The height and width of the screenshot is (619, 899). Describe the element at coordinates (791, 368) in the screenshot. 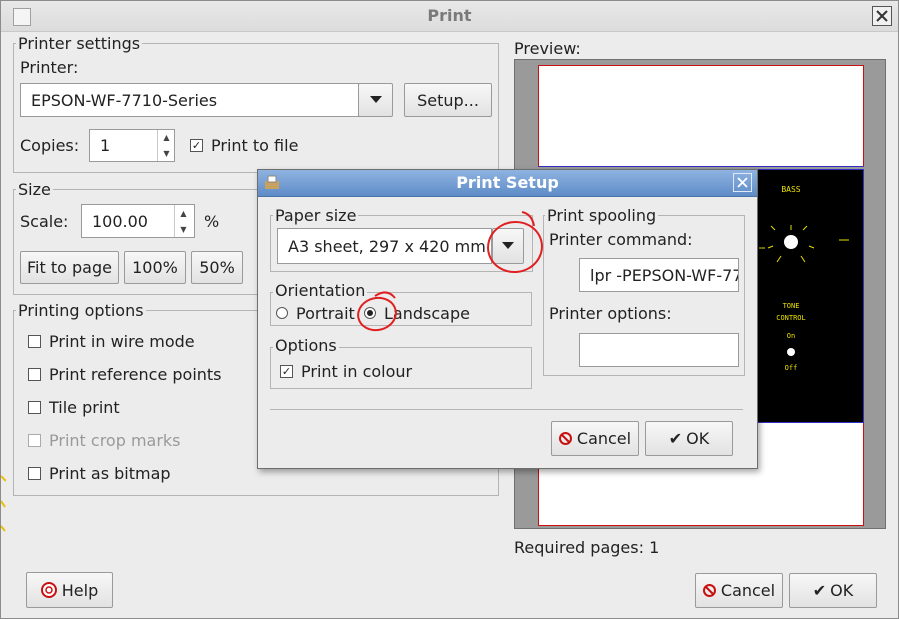

I see `off-label: Off` at that location.